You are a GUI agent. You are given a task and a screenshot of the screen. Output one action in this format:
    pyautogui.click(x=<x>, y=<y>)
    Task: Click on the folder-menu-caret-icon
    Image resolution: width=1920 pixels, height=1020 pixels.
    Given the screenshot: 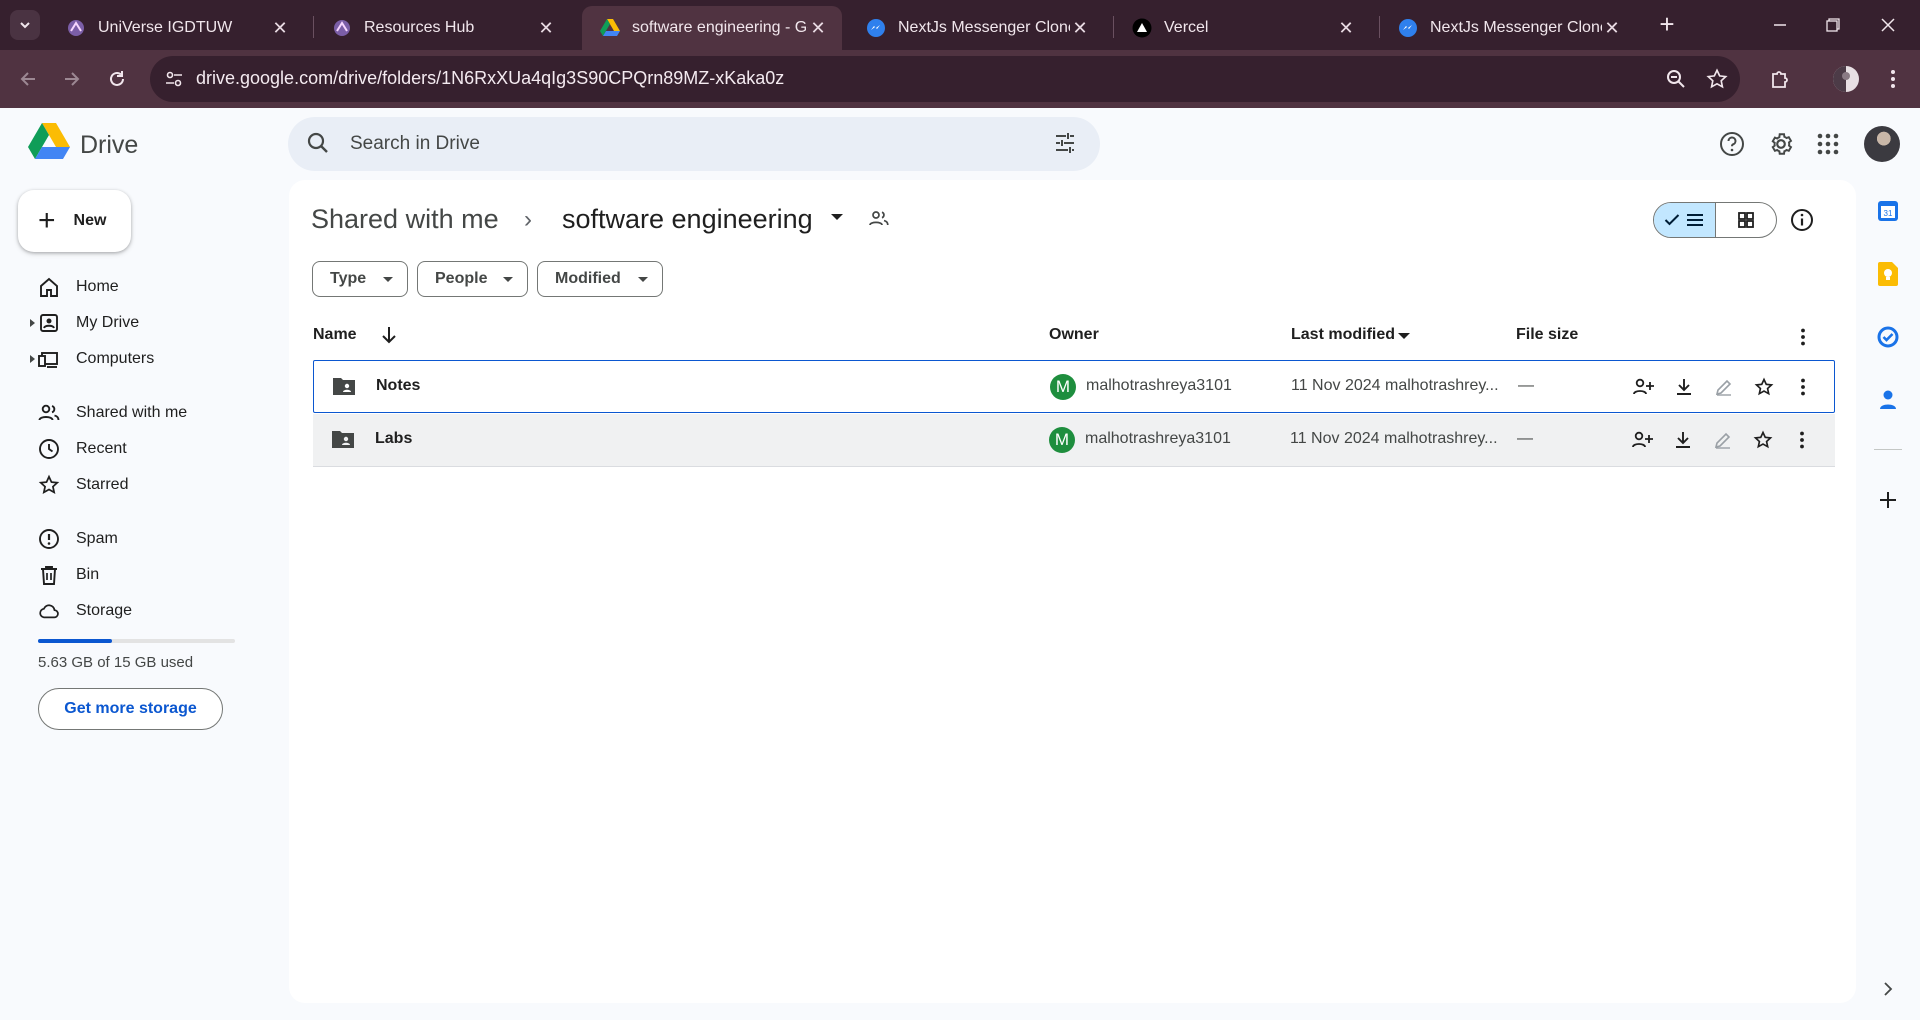 What is the action you would take?
    pyautogui.click(x=837, y=217)
    